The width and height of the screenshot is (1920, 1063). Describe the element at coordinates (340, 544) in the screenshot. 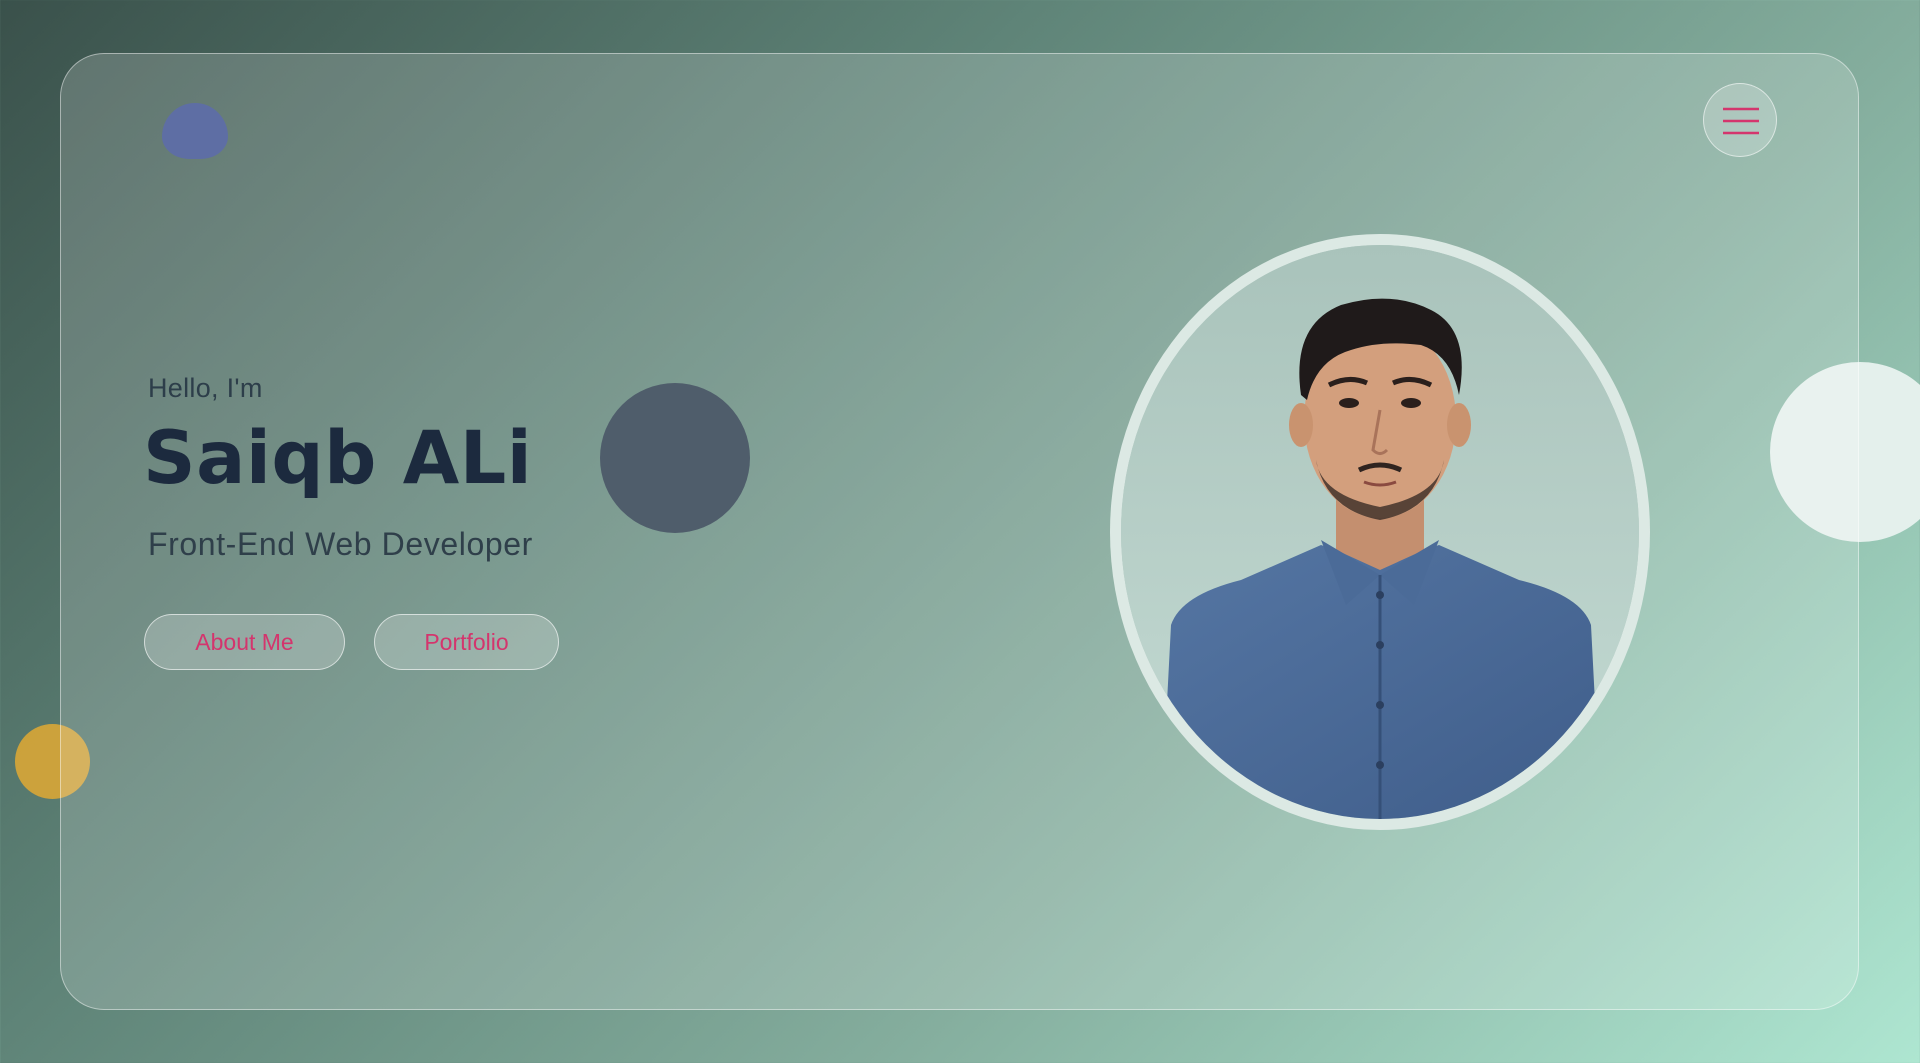

I see `hero-role: Front-End Web Developer` at that location.